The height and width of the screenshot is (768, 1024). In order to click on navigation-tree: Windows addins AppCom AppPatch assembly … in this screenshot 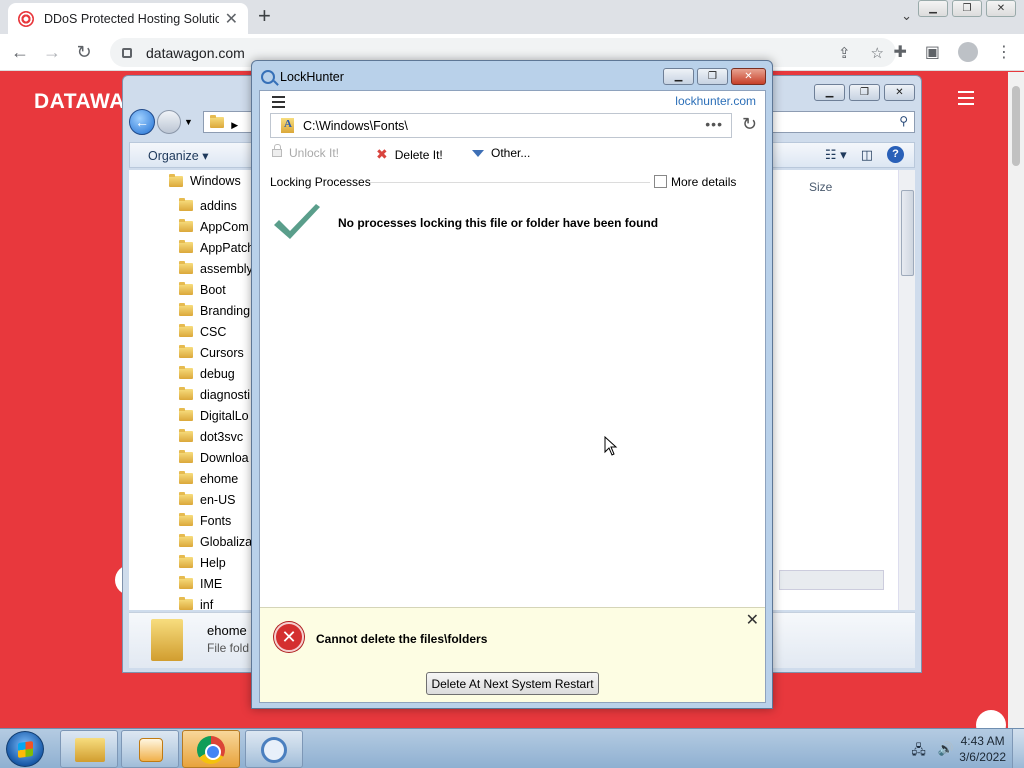, I will do `click(194, 391)`.